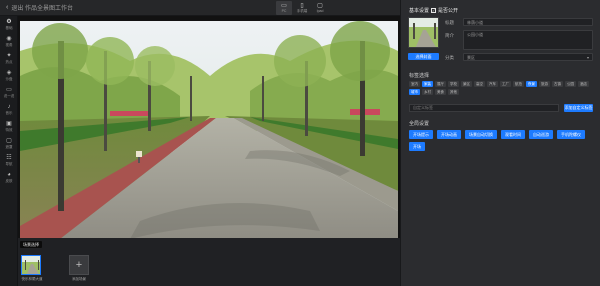 This screenshot has height=286, width=600. Describe the element at coordinates (9, 61) in the screenshot. I see `nav-label: 热点` at that location.